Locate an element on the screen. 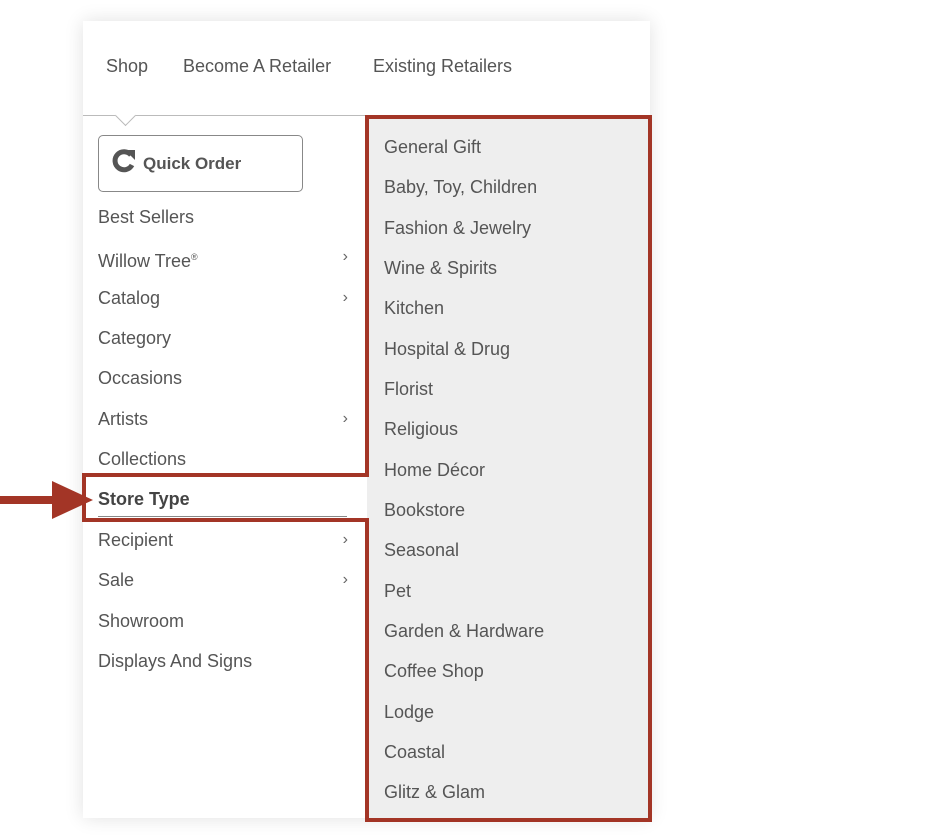 This screenshot has width=939, height=839. quick-order-button: Quick Order is located at coordinates (200, 163).